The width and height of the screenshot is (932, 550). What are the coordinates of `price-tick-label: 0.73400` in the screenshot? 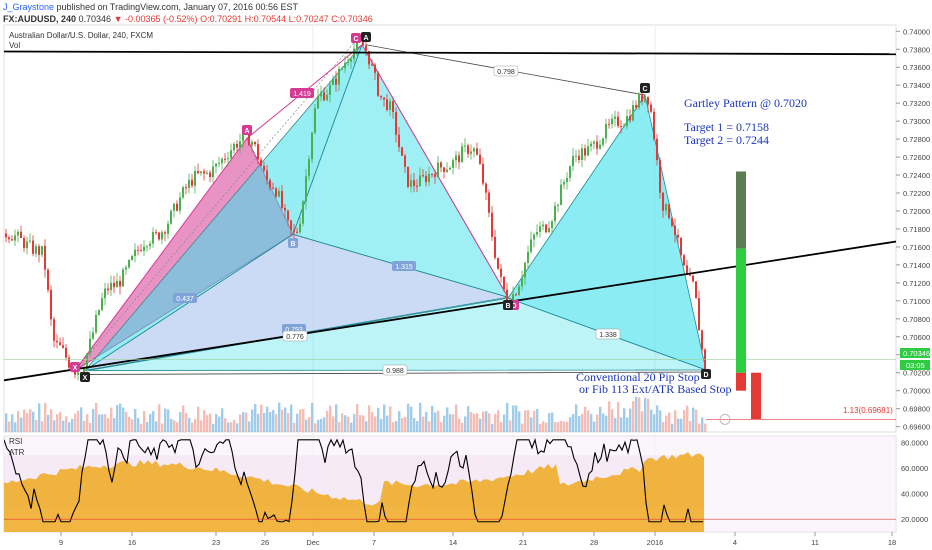 It's located at (916, 85).